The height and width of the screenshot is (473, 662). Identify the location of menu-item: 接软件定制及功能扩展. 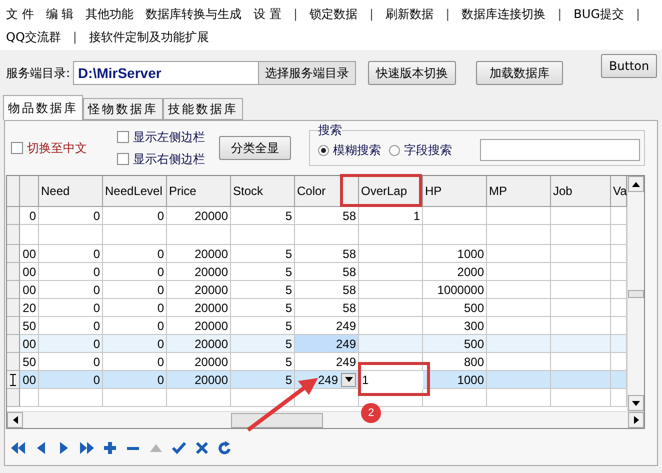
(148, 40).